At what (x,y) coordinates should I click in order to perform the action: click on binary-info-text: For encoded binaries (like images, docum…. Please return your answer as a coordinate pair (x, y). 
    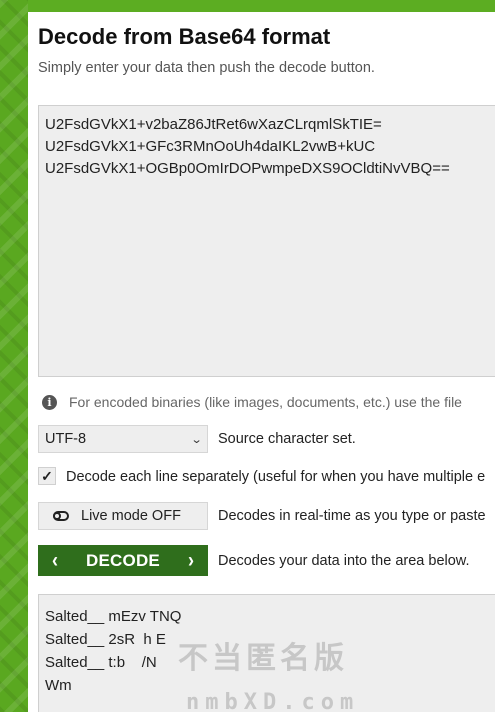
    Looking at the image, I should click on (265, 402).